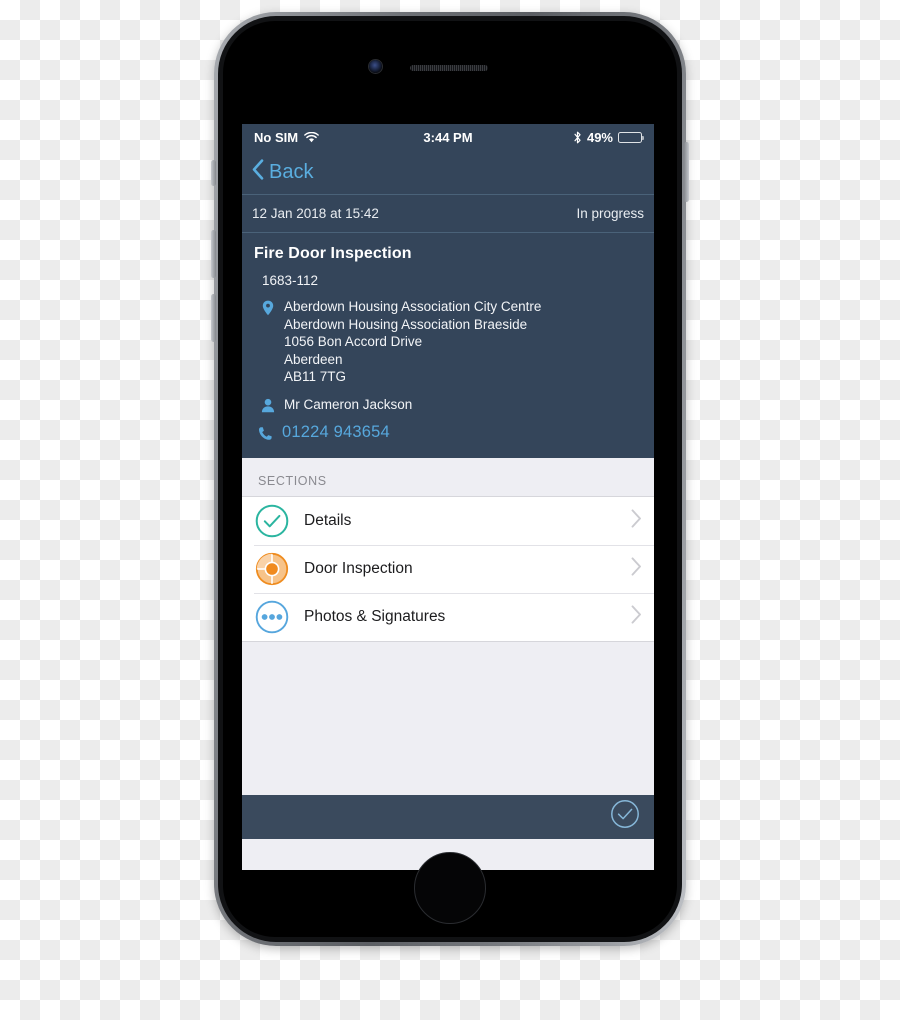 This screenshot has width=900, height=1020. What do you see at coordinates (448, 816) in the screenshot?
I see `bottom-toolbar` at bounding box center [448, 816].